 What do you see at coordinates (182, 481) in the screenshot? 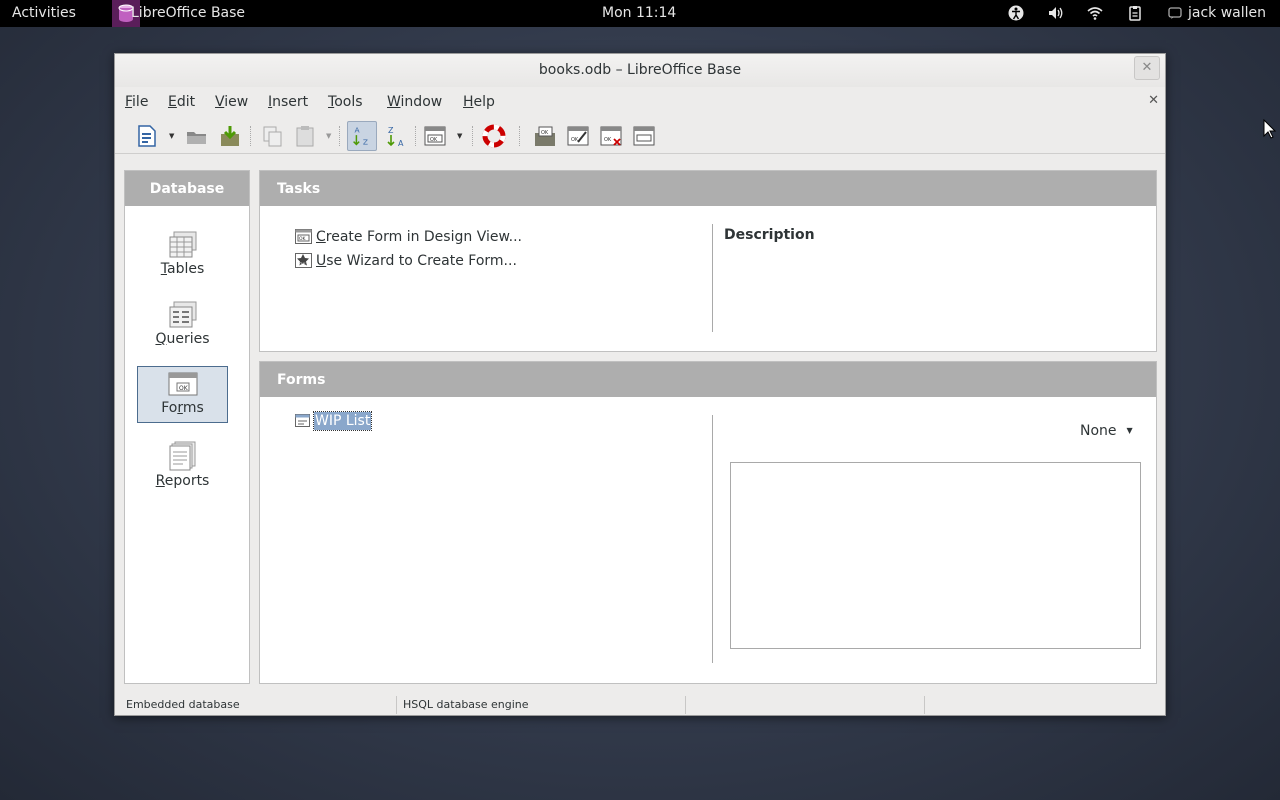
I see `database-item-label: Reports` at bounding box center [182, 481].